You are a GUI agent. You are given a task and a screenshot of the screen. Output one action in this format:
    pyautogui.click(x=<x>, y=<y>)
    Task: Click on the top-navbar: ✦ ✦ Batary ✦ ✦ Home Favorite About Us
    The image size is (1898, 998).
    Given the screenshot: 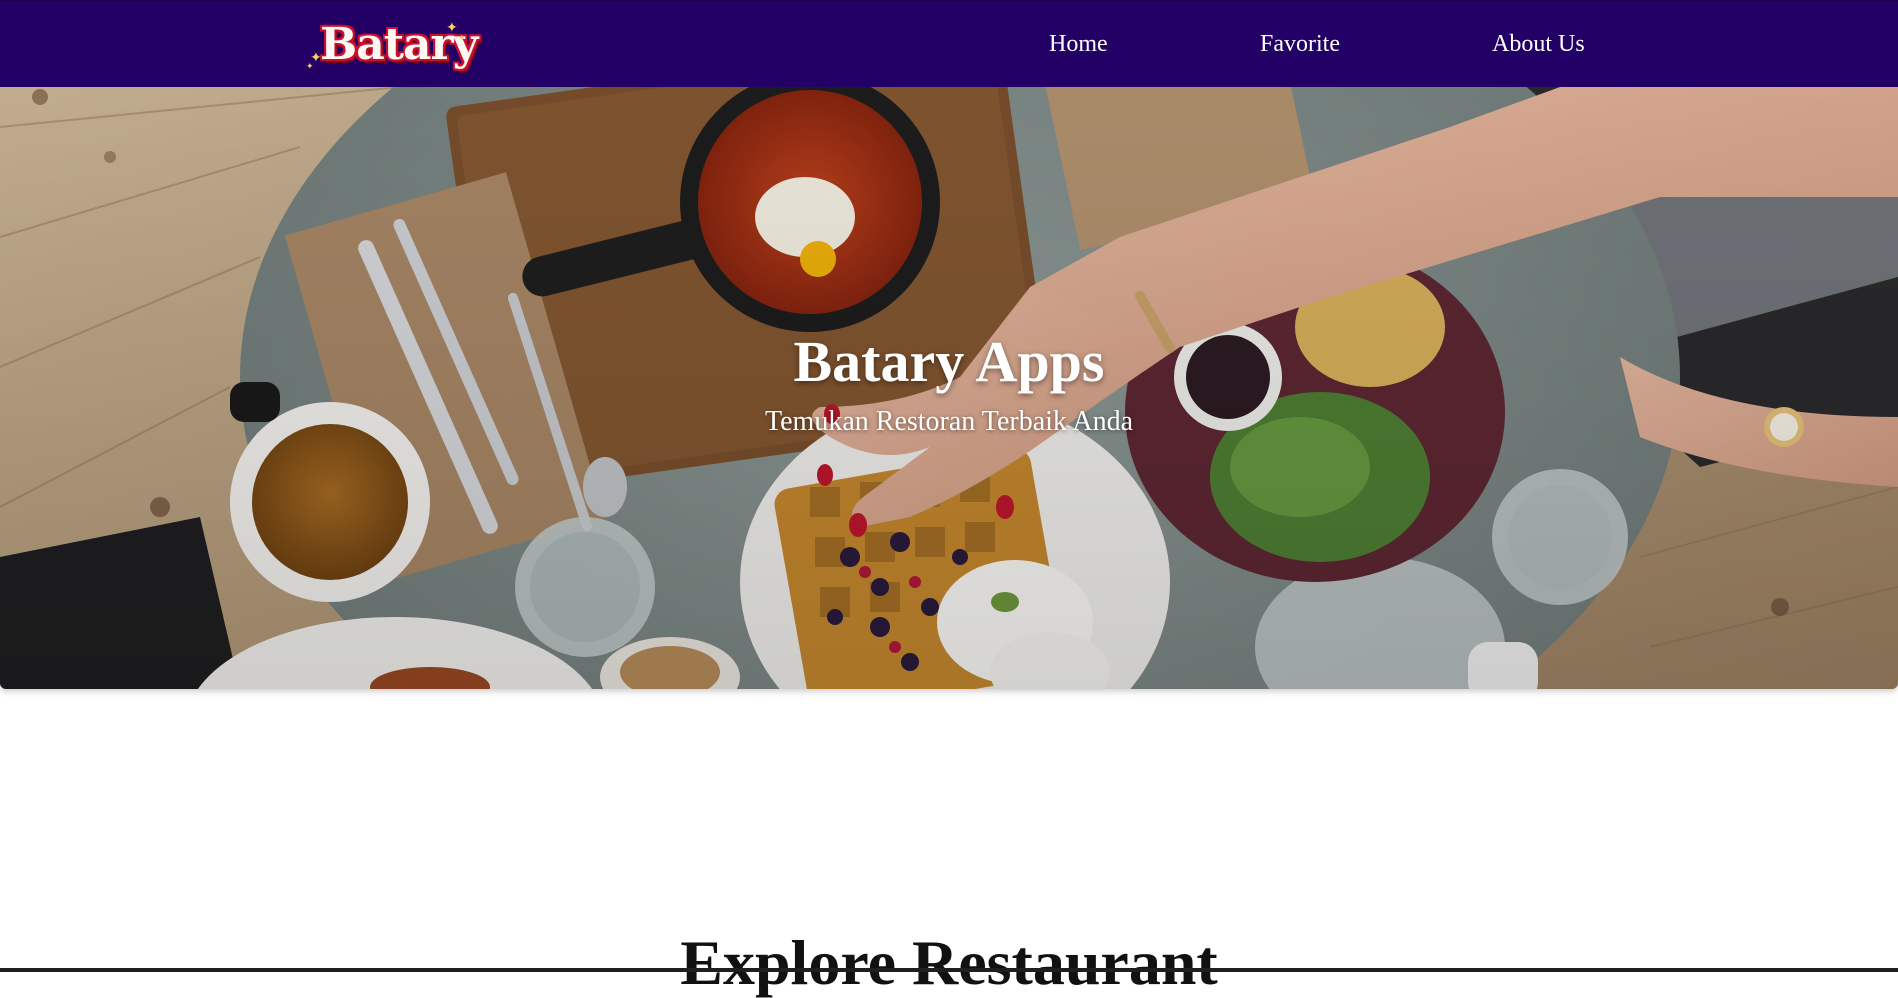 What is the action you would take?
    pyautogui.click(x=949, y=43)
    